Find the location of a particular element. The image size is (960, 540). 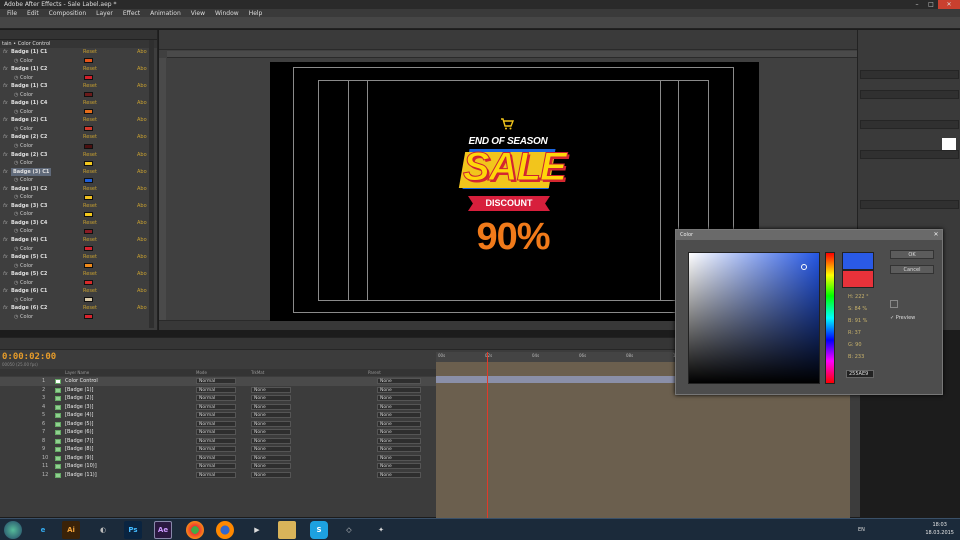

effect-row: fx Badge (2) C2 Reset Abo is located at coordinates (78, 137).